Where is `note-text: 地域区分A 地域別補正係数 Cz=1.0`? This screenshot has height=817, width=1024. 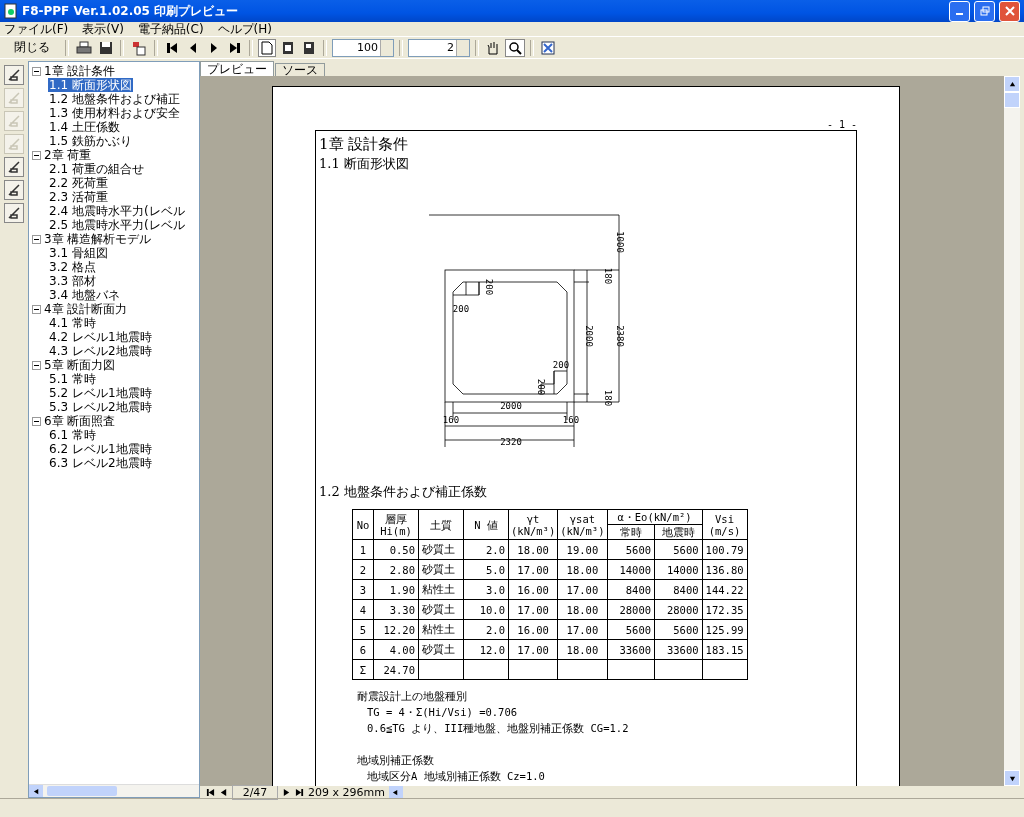 note-text: 地域区分A 地域別補正係数 Cz=1.0 is located at coordinates (456, 776).